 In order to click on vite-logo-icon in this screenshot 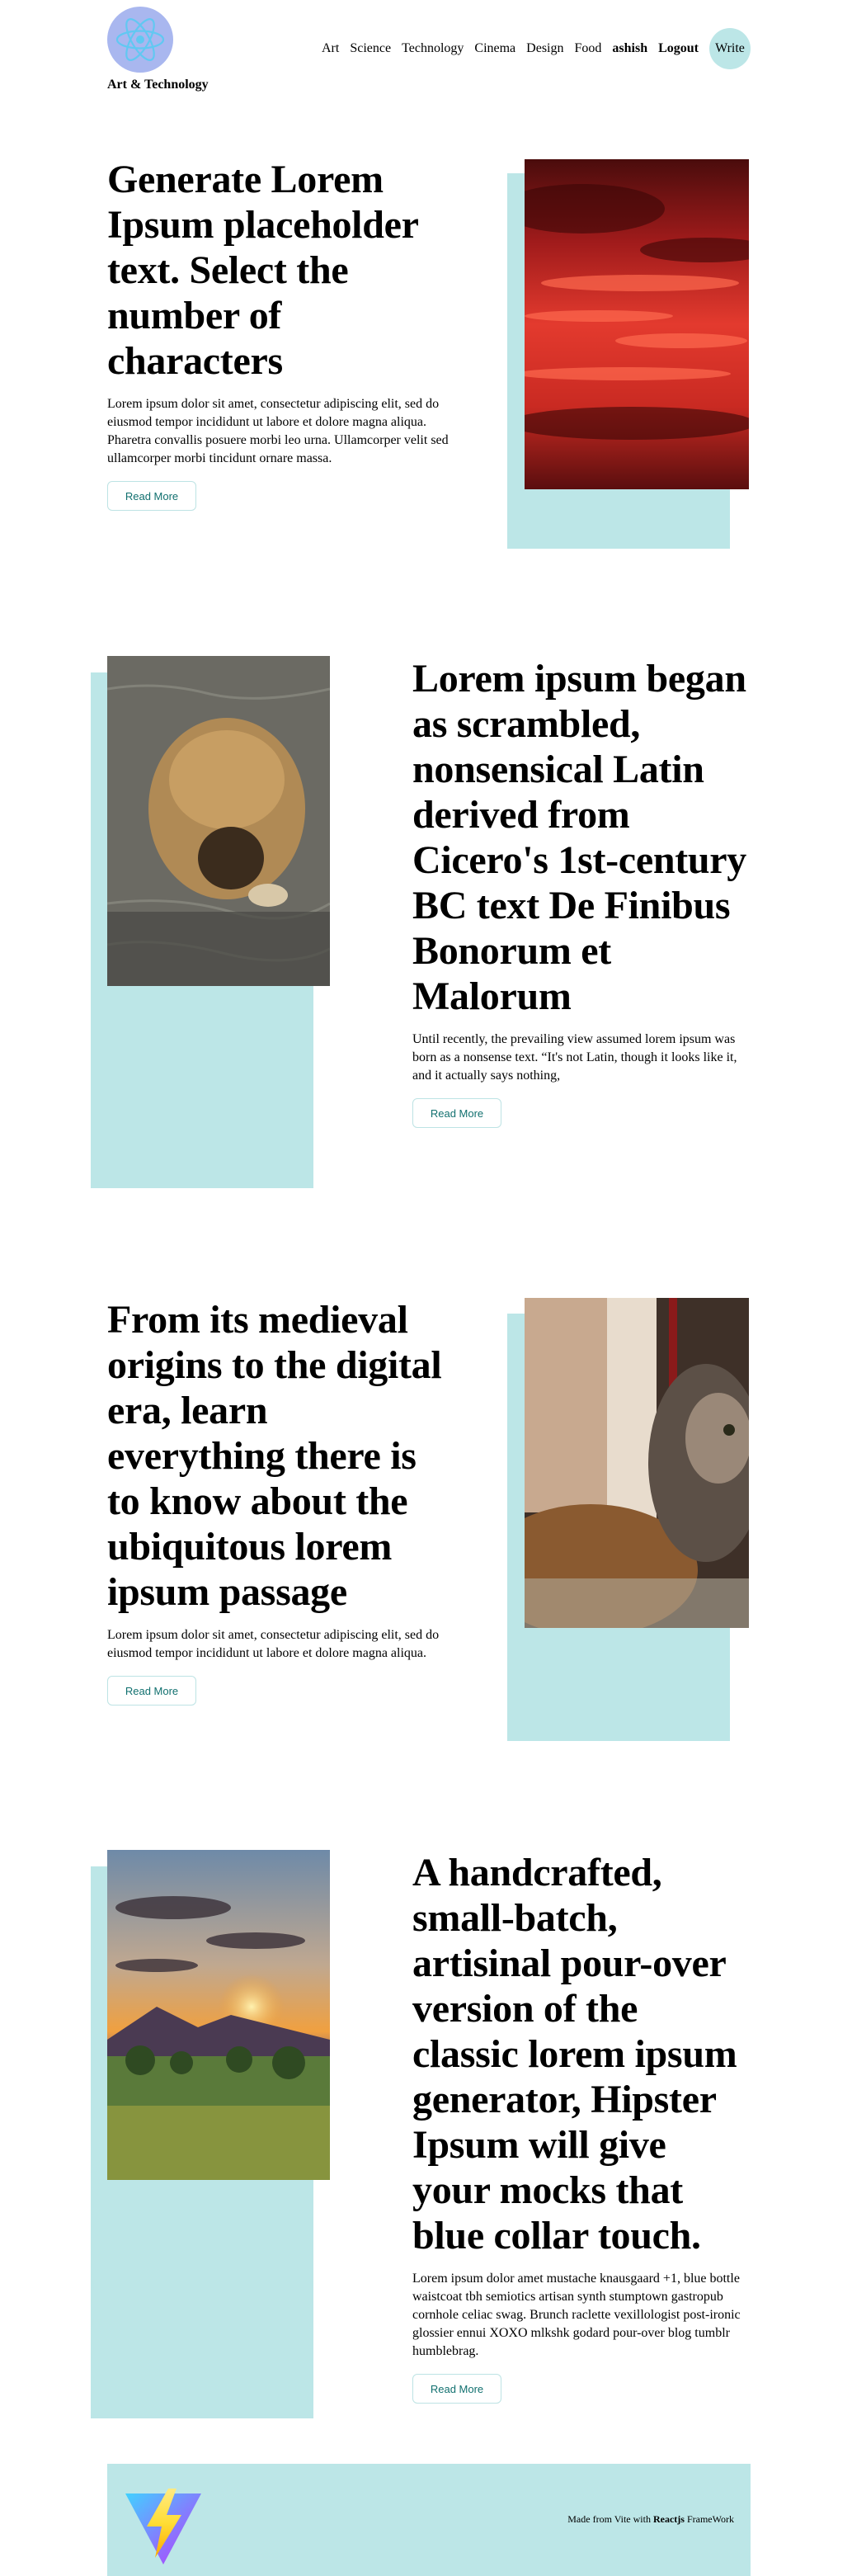, I will do `click(163, 2525)`.